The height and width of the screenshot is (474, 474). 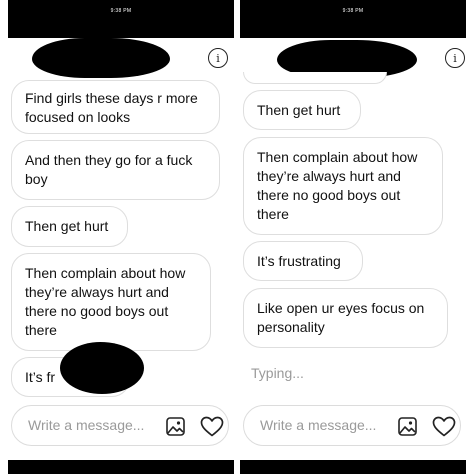 What do you see at coordinates (101, 58) in the screenshot?
I see `redacted-contact-name` at bounding box center [101, 58].